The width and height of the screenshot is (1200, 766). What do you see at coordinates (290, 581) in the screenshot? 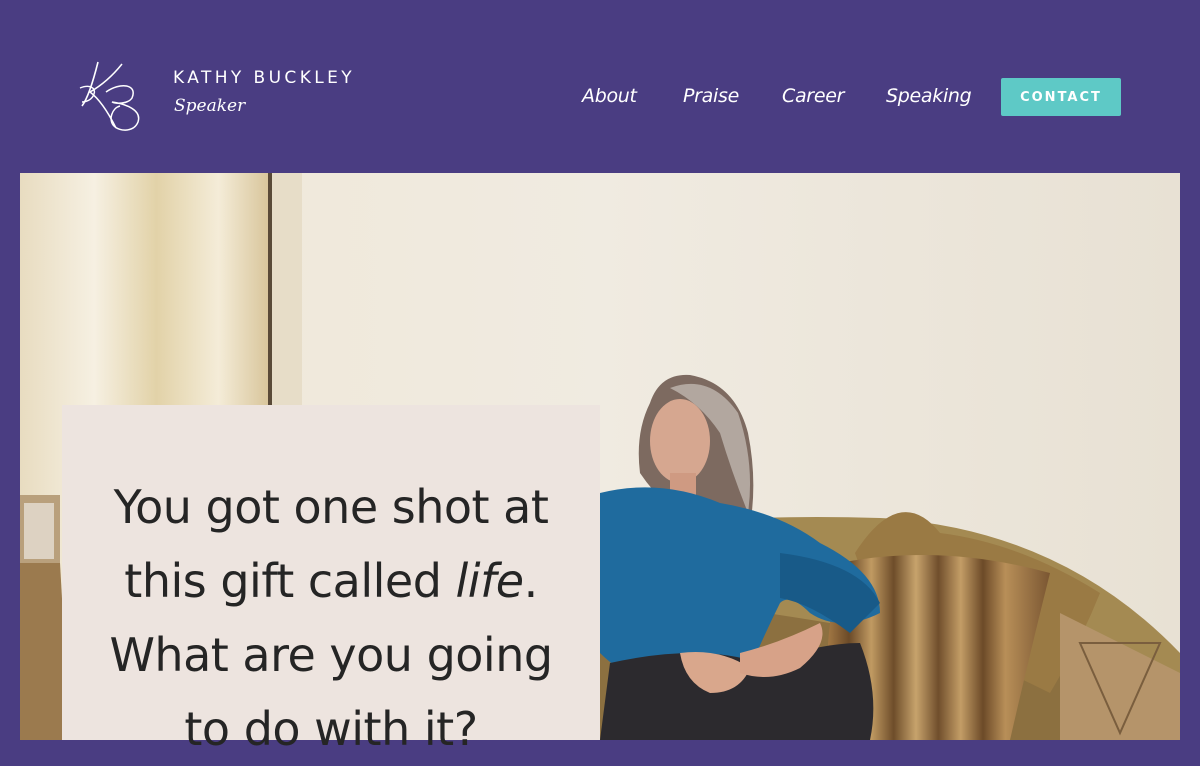
I see `quote-line-2-prefix: this gift called` at bounding box center [290, 581].